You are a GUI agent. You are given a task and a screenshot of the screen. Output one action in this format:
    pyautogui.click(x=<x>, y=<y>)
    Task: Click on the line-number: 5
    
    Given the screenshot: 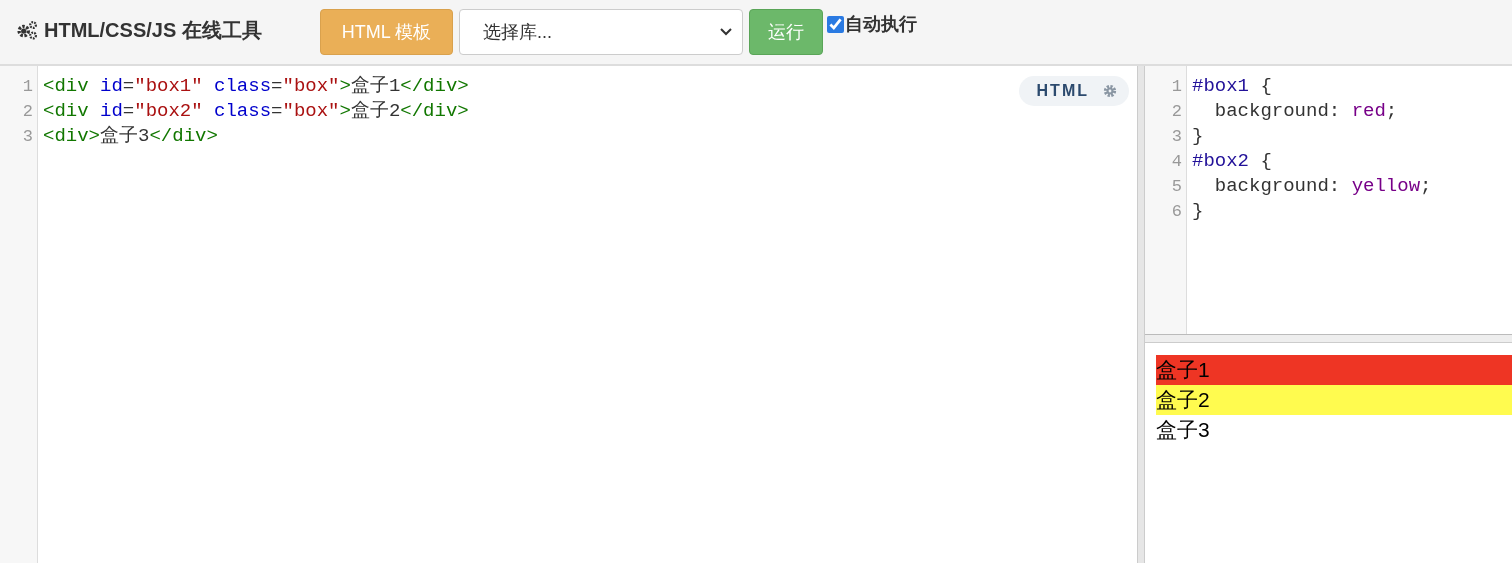 What is the action you would take?
    pyautogui.click(x=1176, y=187)
    